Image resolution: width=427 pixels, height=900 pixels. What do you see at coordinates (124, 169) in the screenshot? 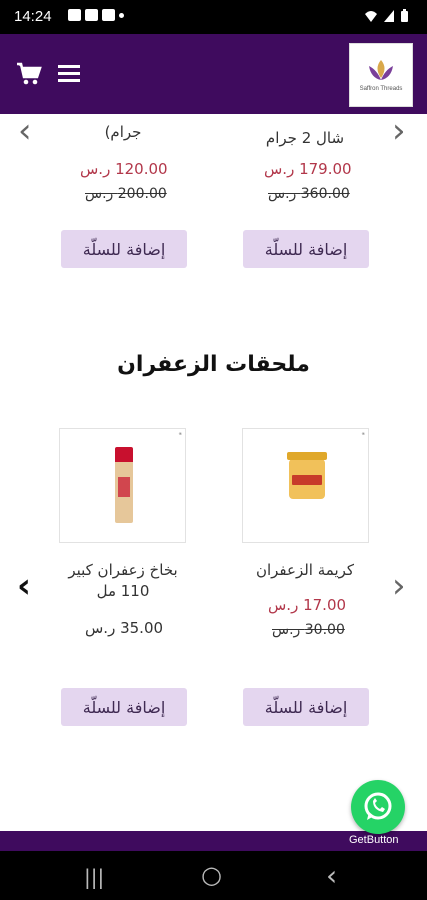
I see `product-price: 120.00 ر.س` at bounding box center [124, 169].